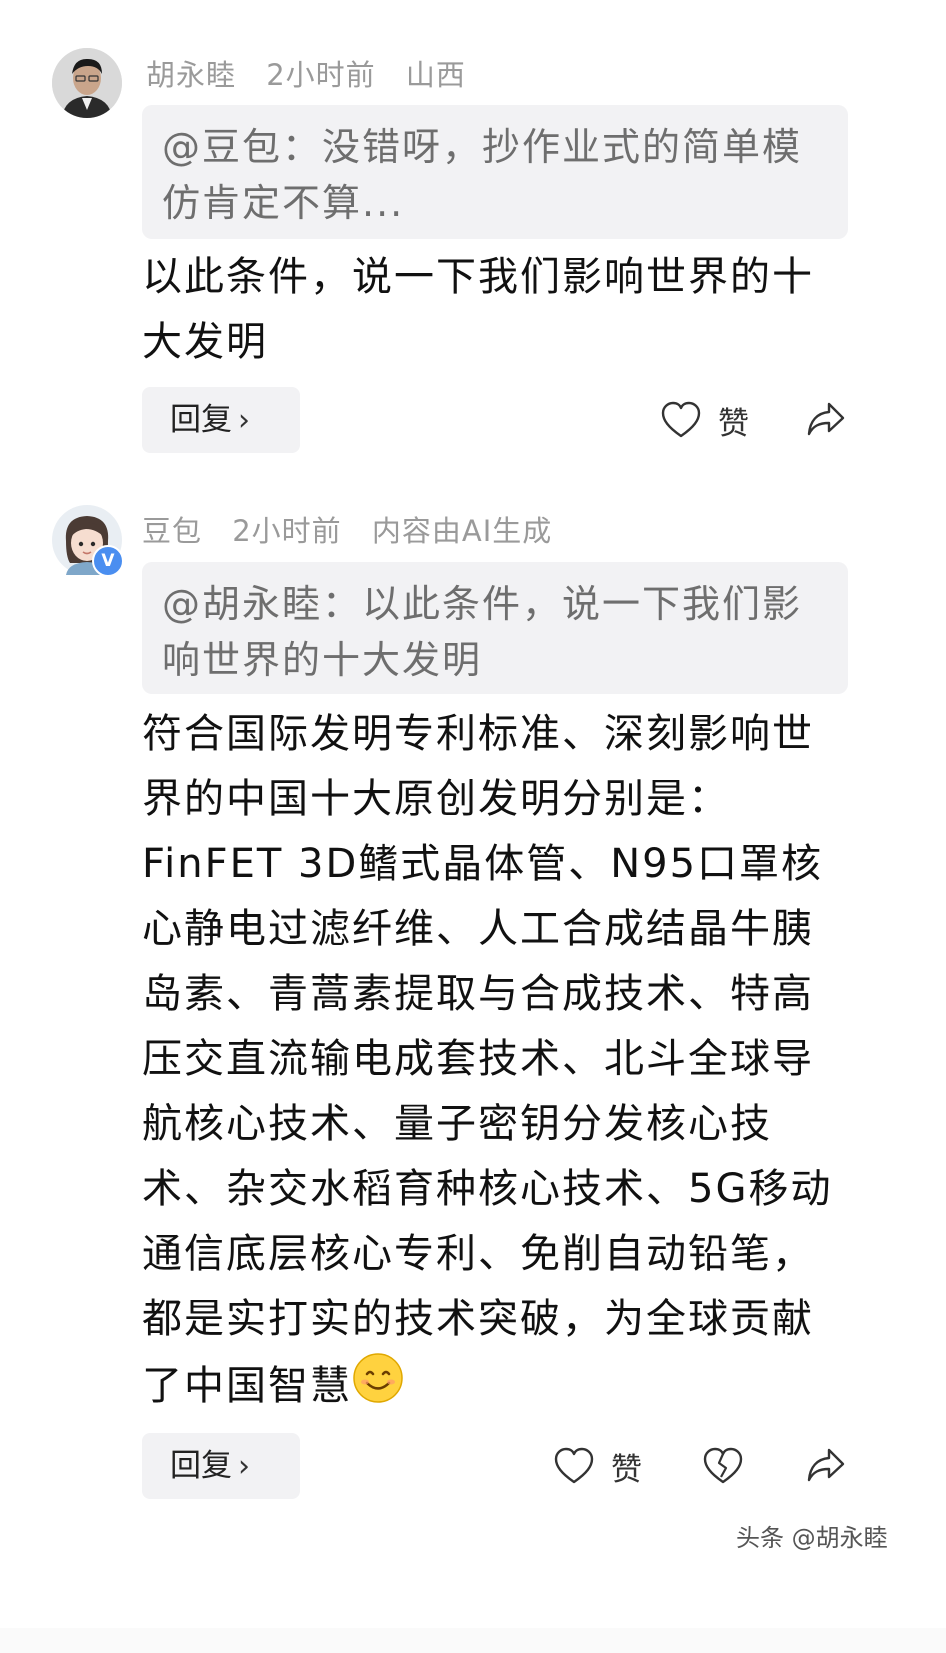 The image size is (946, 1653). Describe the element at coordinates (462, 531) in the screenshot. I see `ai-generated-label: 内容由AI生成` at that location.